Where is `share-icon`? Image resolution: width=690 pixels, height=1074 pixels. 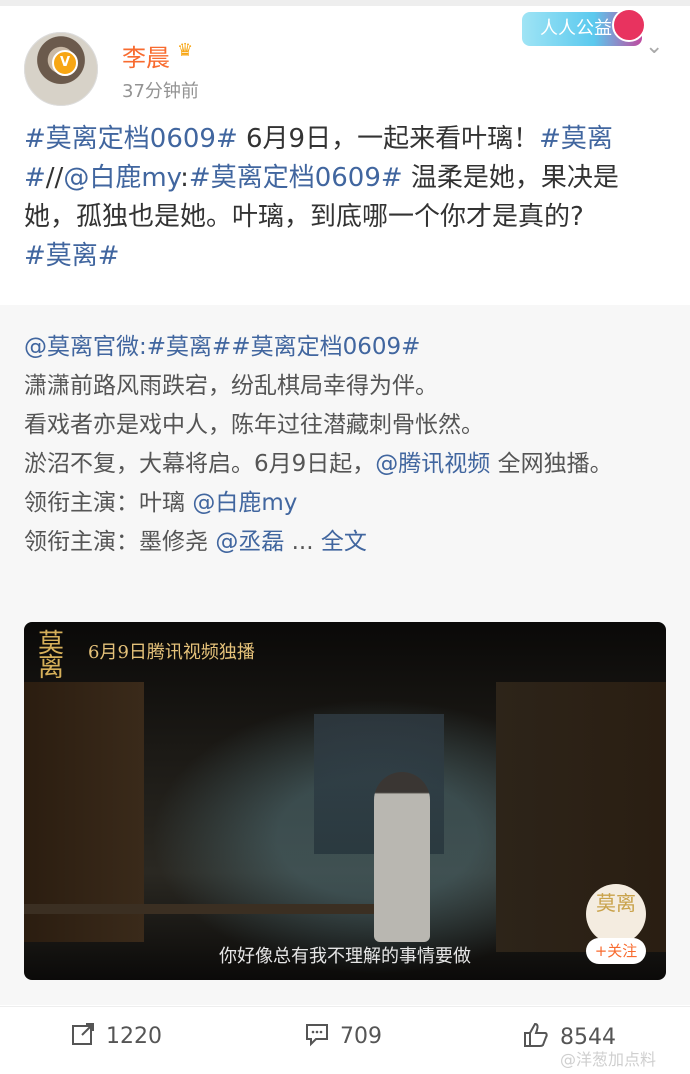
share-icon is located at coordinates (83, 1037).